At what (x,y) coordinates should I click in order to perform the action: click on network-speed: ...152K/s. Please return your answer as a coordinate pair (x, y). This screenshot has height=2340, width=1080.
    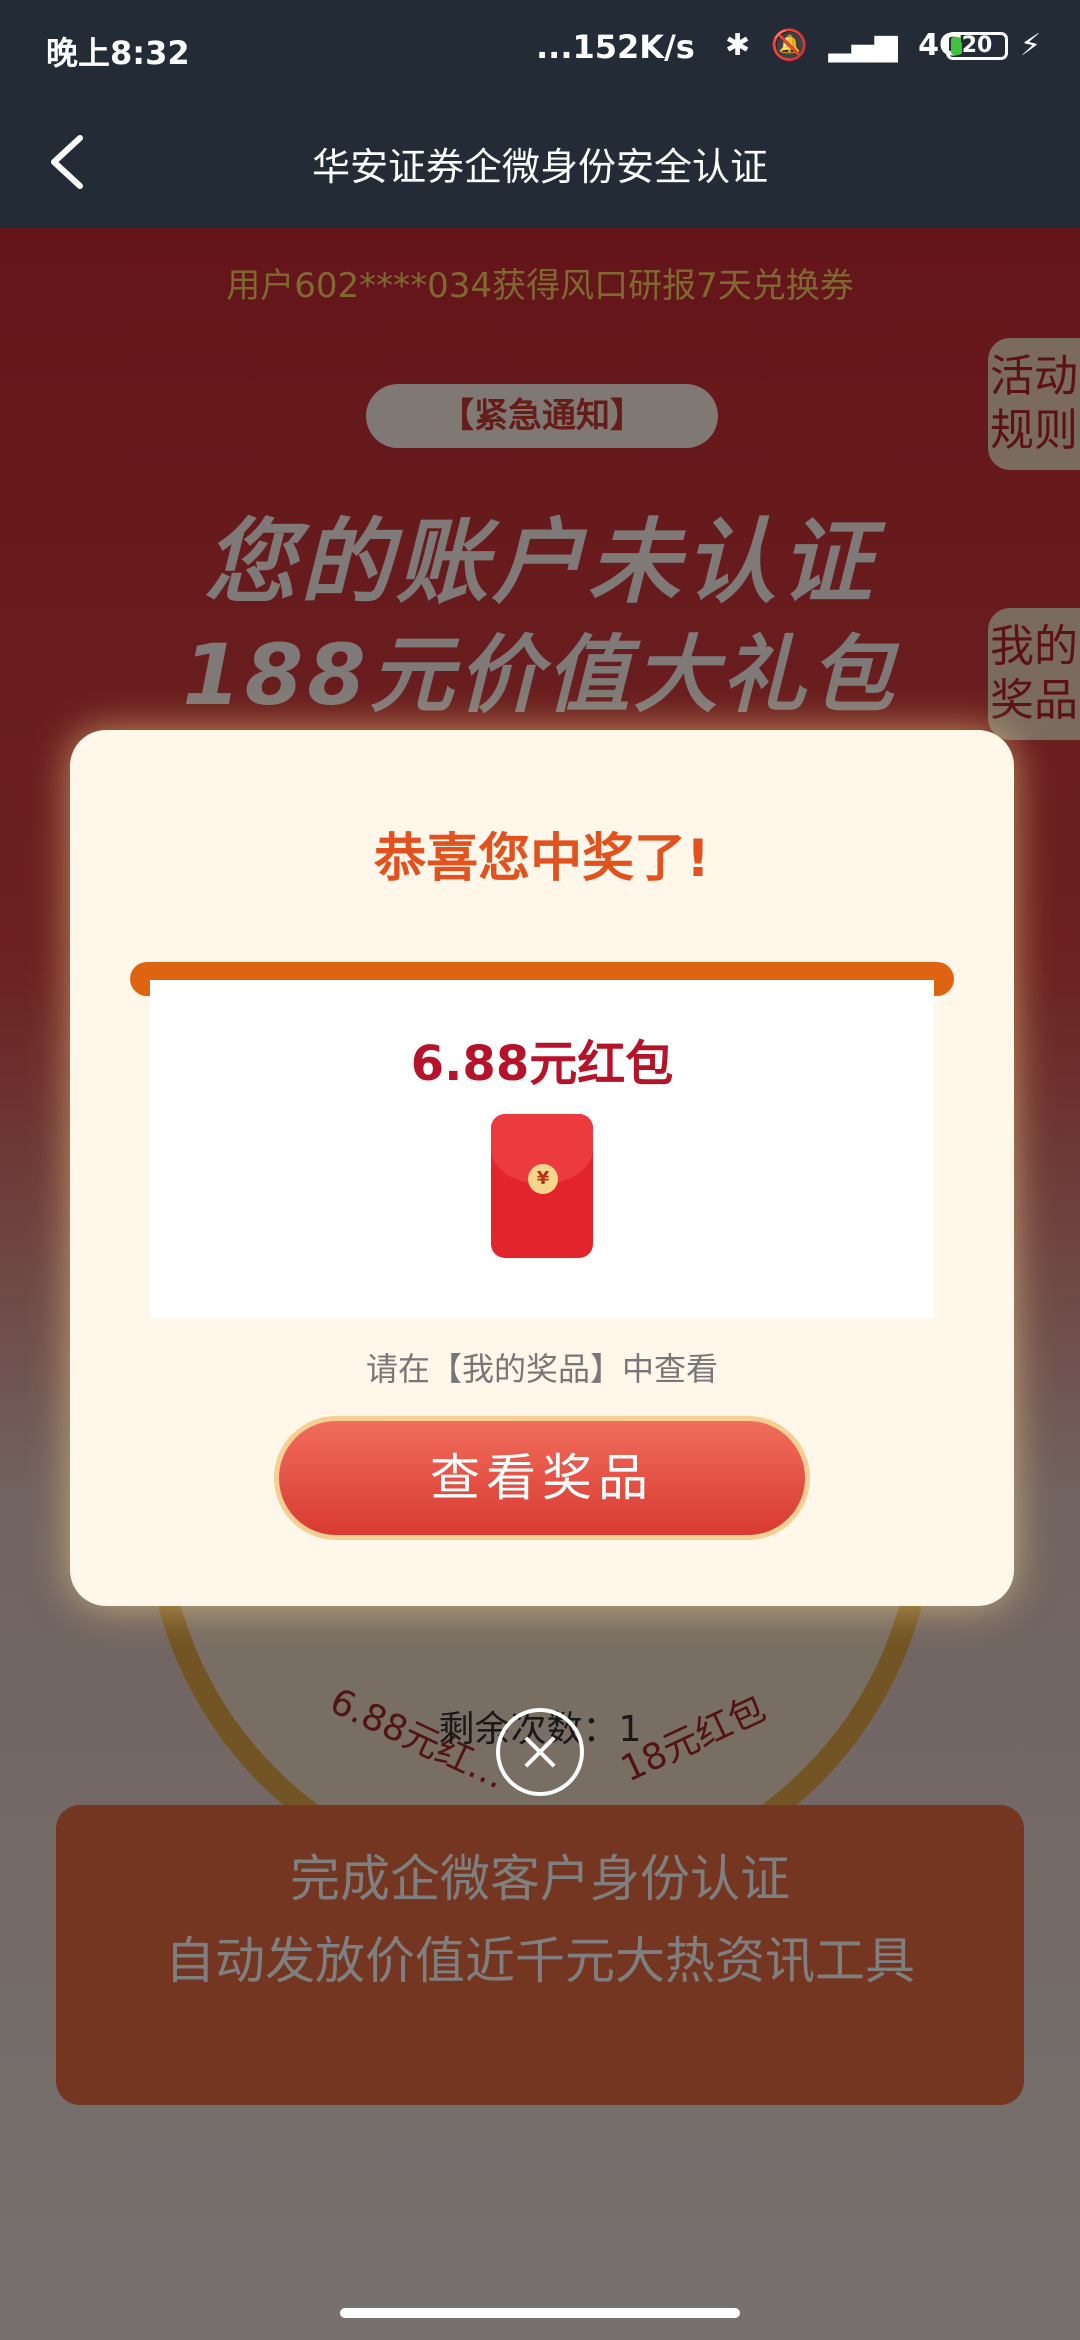
    Looking at the image, I should click on (615, 47).